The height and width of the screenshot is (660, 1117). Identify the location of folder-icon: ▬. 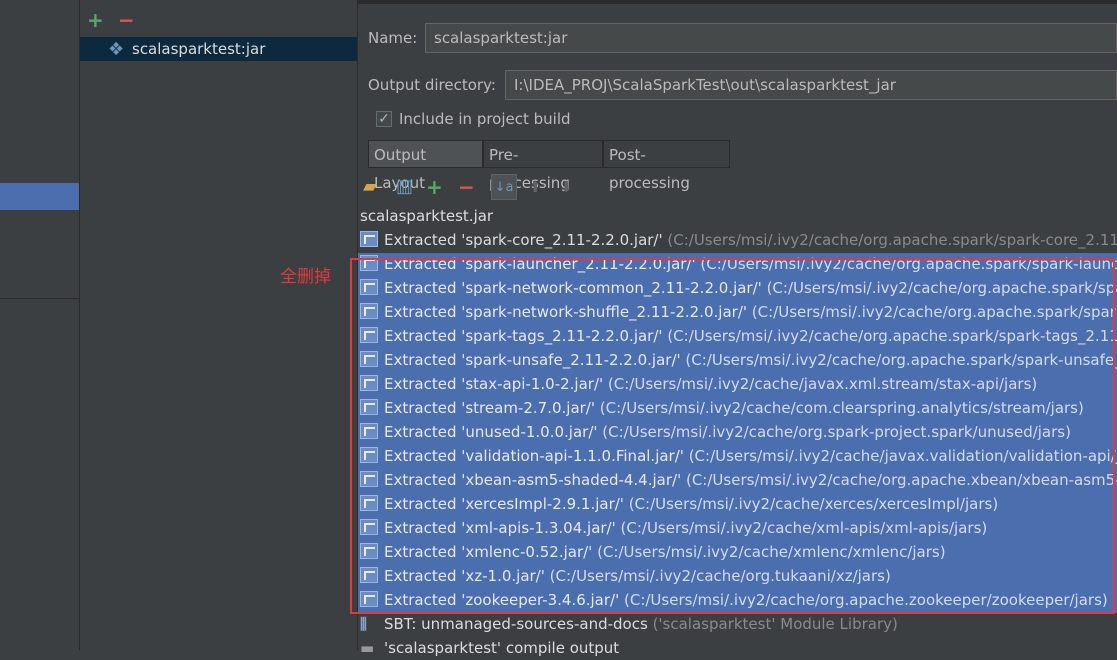
(367, 648).